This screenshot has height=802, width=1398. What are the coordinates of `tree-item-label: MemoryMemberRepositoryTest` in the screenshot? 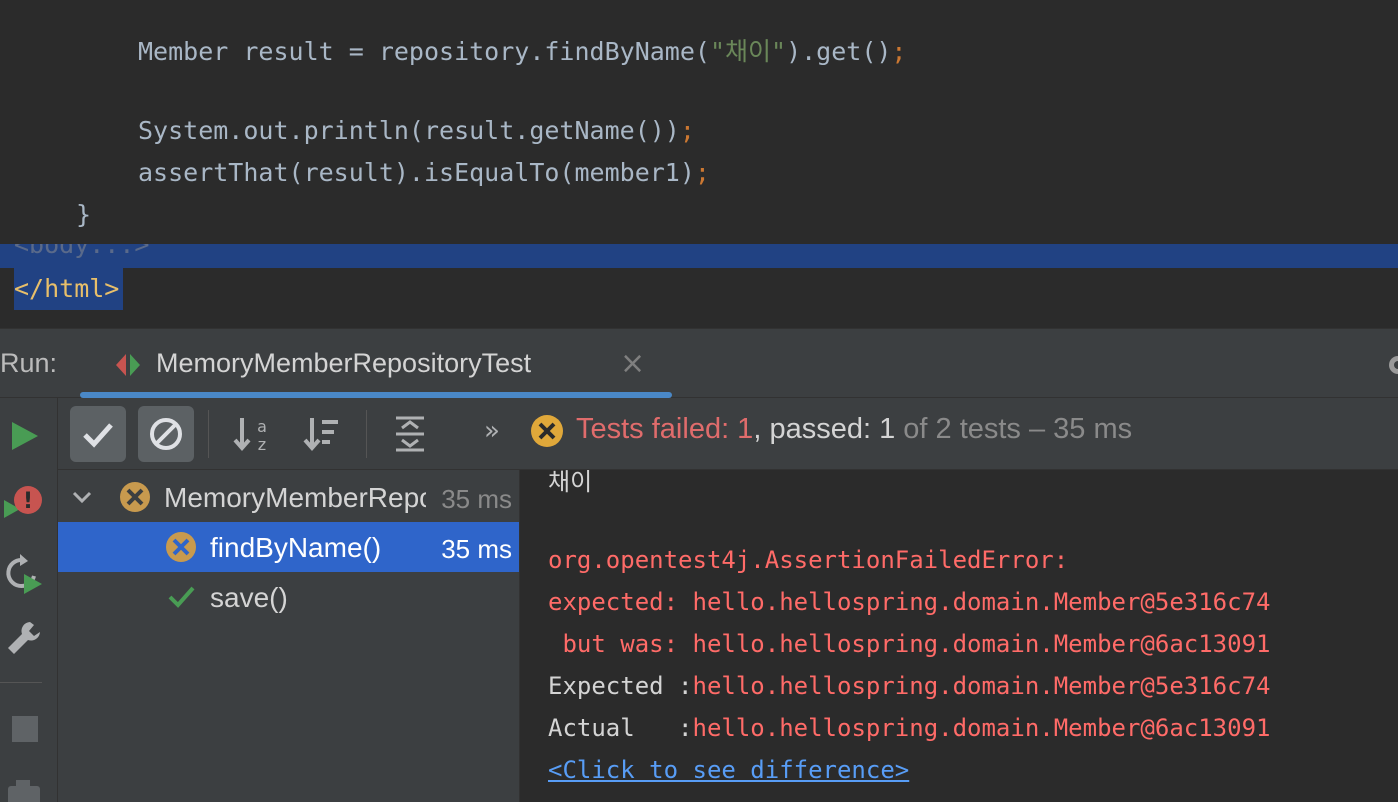 It's located at (295, 497).